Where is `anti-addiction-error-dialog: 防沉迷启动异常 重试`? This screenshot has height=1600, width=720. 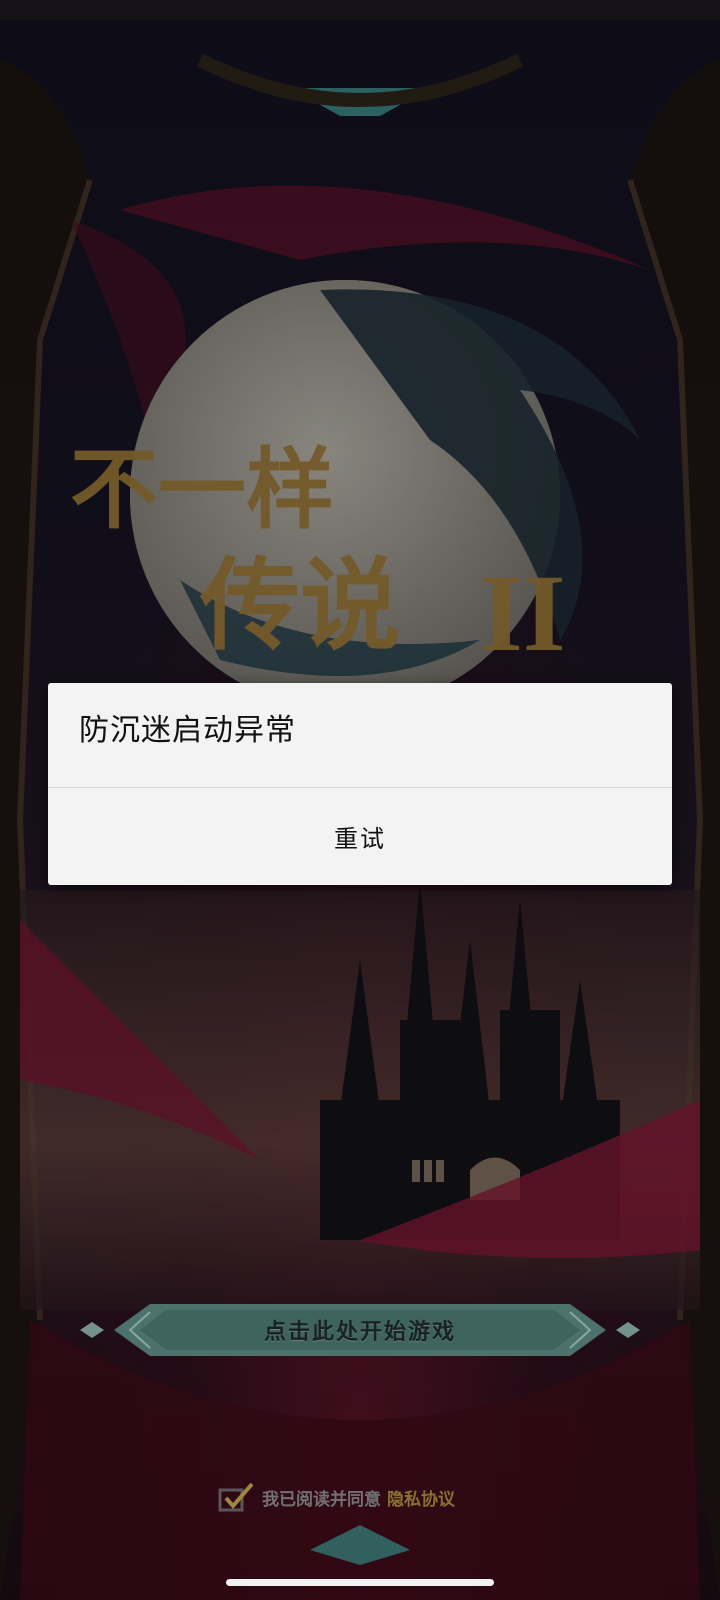 anti-addiction-error-dialog: 防沉迷启动异常 重试 is located at coordinates (360, 784).